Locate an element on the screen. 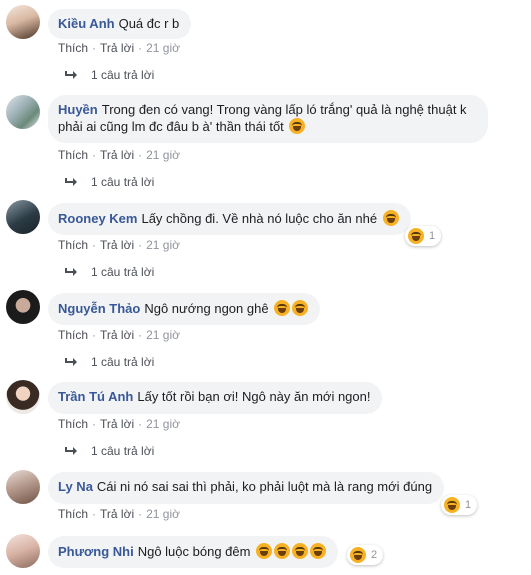 This screenshot has width=531, height=575. comment-author: Kiều Anh is located at coordinates (86, 23).